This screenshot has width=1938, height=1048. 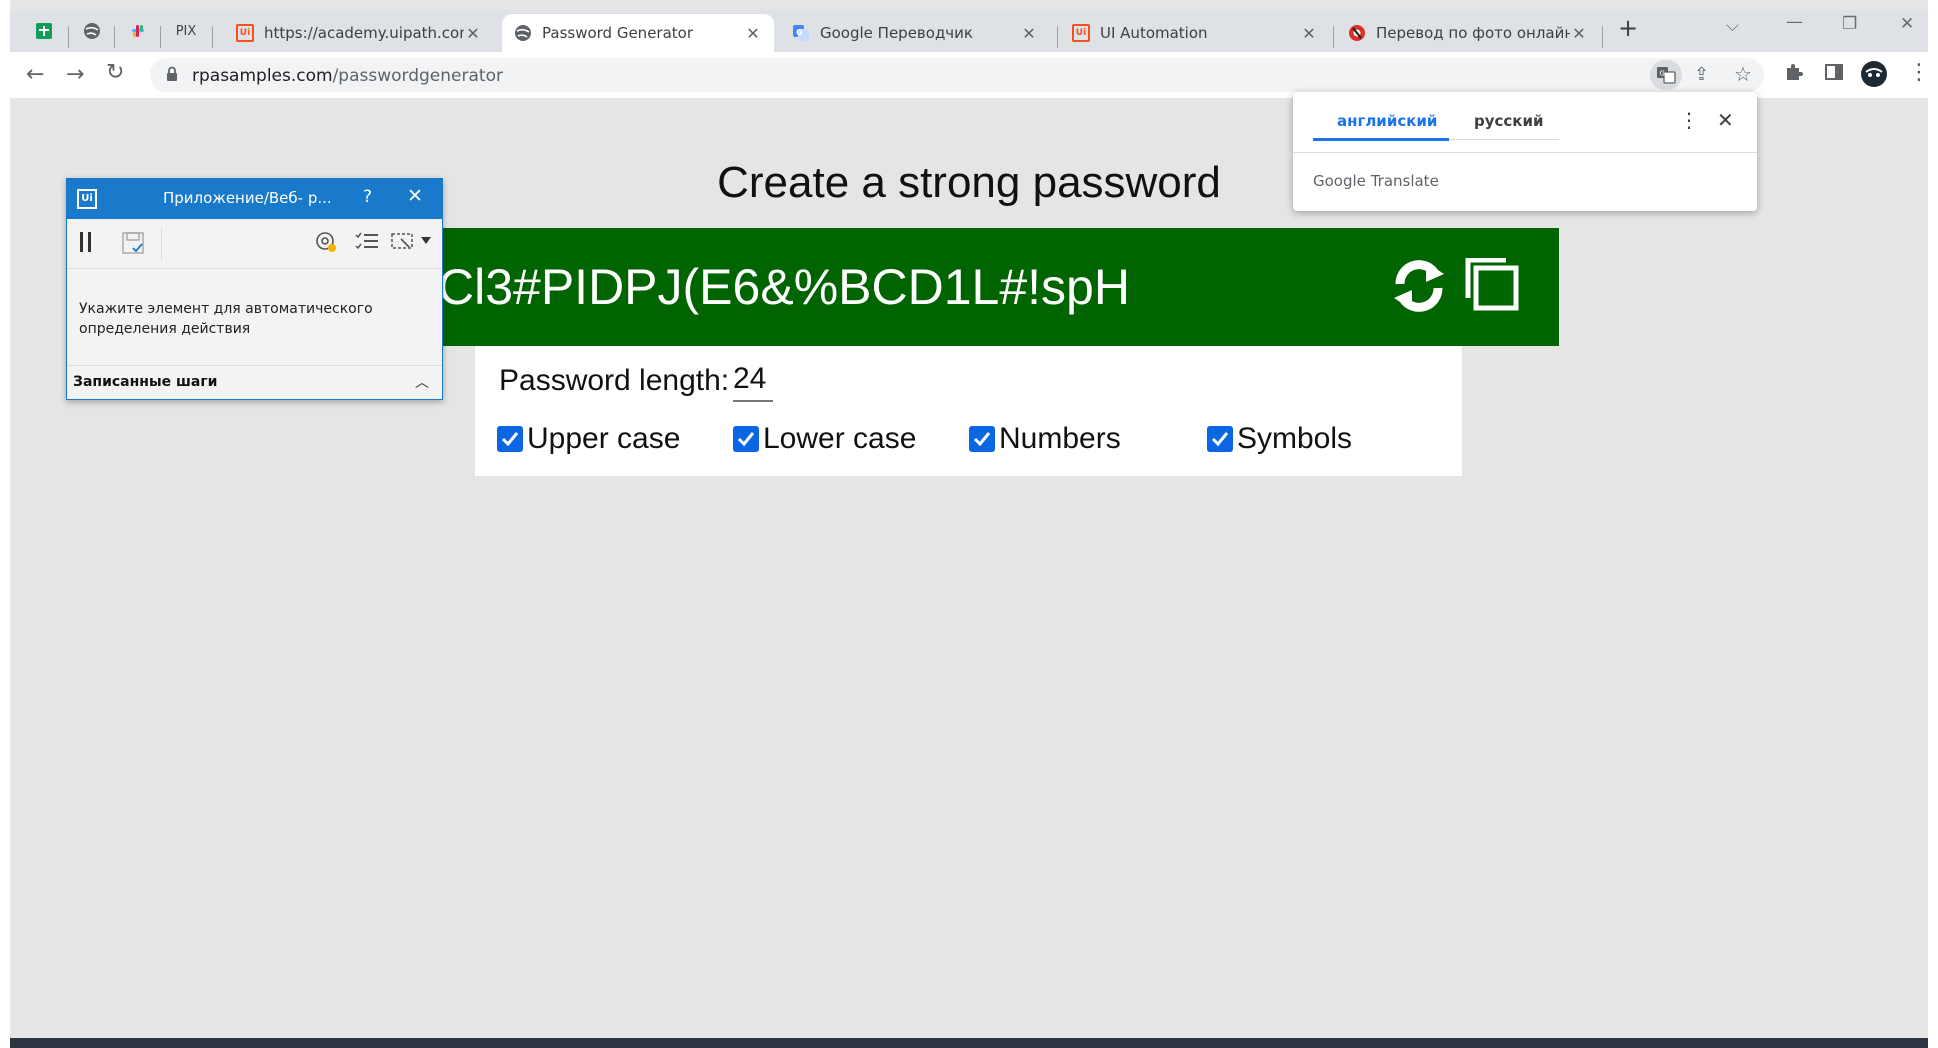 What do you see at coordinates (1794, 22) in the screenshot?
I see `minimize-button: —` at bounding box center [1794, 22].